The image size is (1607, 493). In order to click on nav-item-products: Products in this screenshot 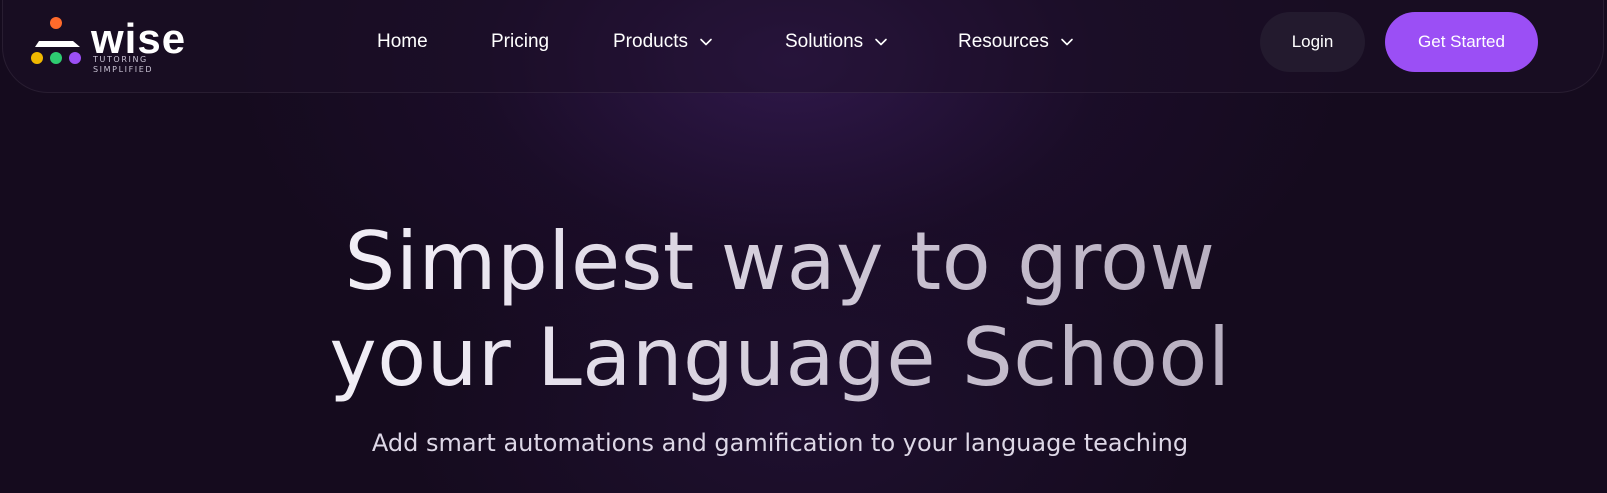, I will do `click(663, 42)`.